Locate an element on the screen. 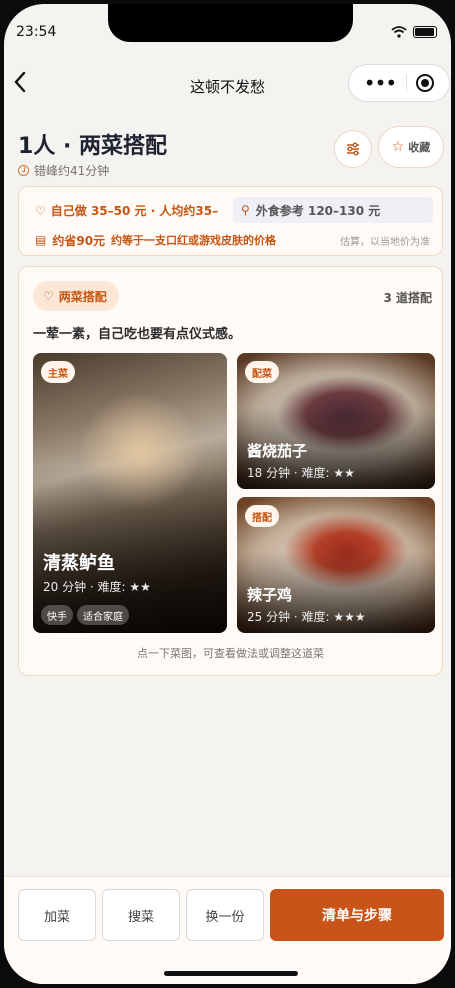 The image size is (455, 988). combo-hint: 点一下菜图，可查看做法或调整这道菜 is located at coordinates (230, 653).